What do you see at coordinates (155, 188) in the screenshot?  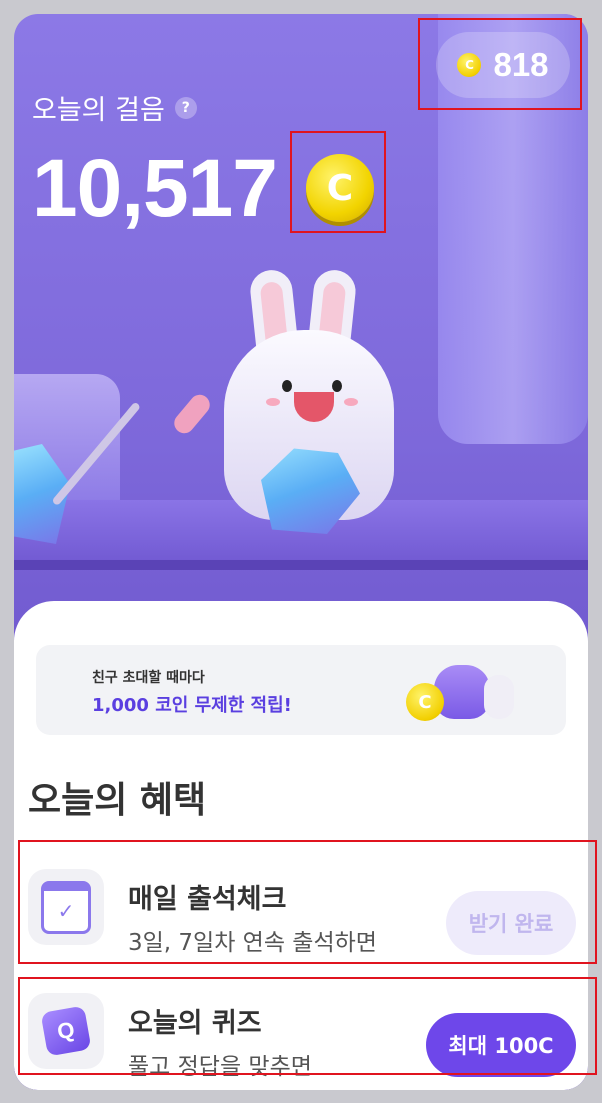 I see `steps-count: 10,517` at bounding box center [155, 188].